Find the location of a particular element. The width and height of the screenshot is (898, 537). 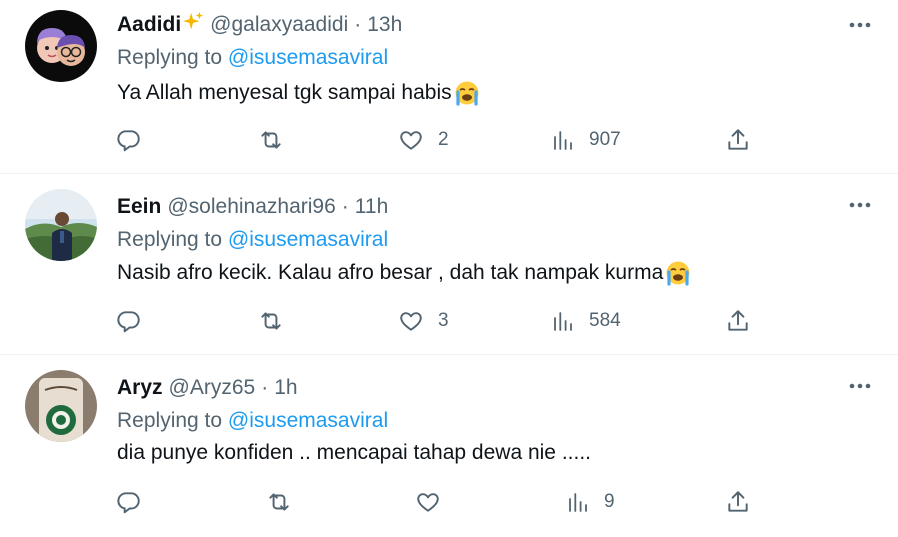

display-name: Eein is located at coordinates (139, 207).